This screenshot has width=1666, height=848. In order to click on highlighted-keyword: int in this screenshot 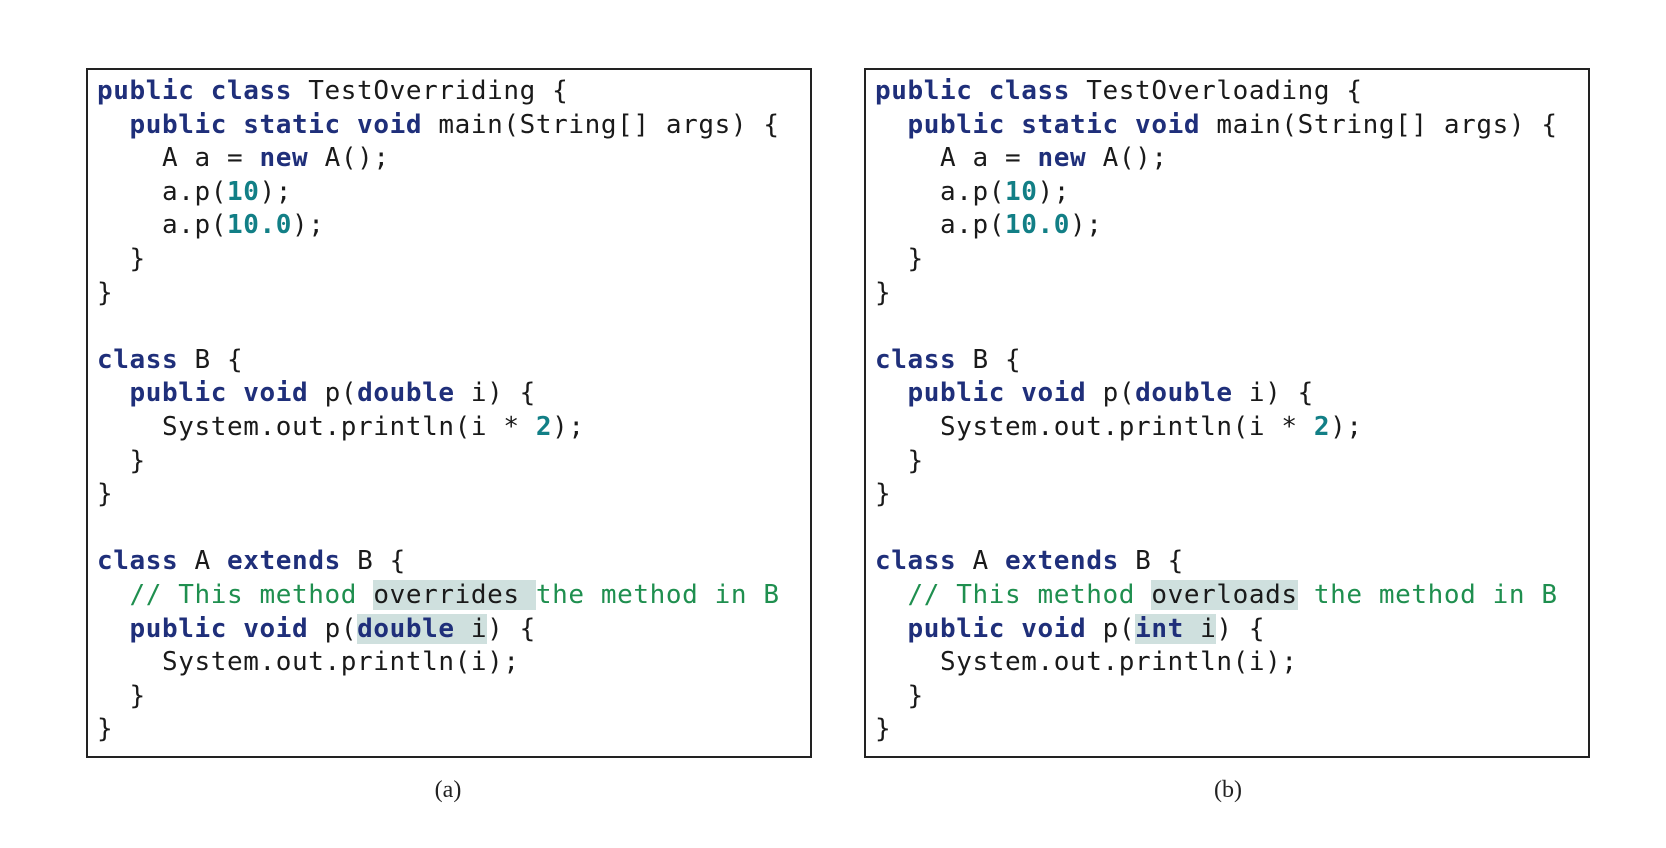, I will do `click(1159, 628)`.